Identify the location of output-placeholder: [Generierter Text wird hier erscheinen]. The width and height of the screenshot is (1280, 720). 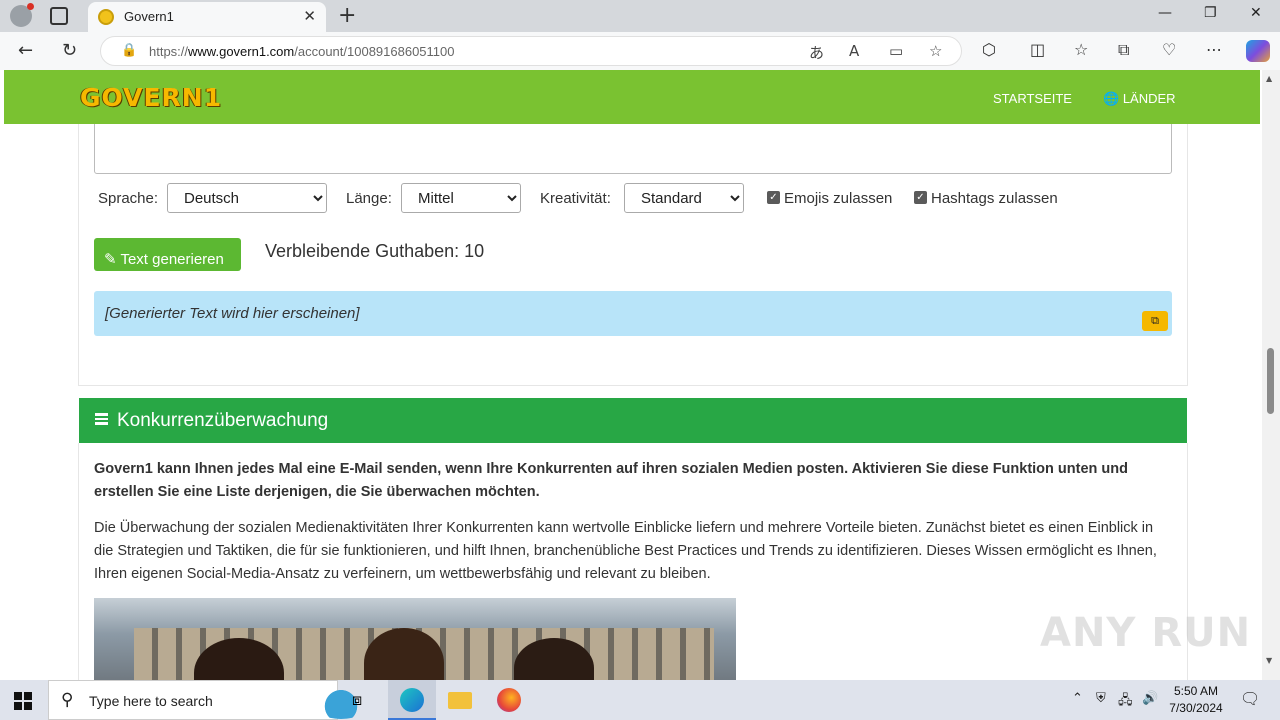
(232, 313).